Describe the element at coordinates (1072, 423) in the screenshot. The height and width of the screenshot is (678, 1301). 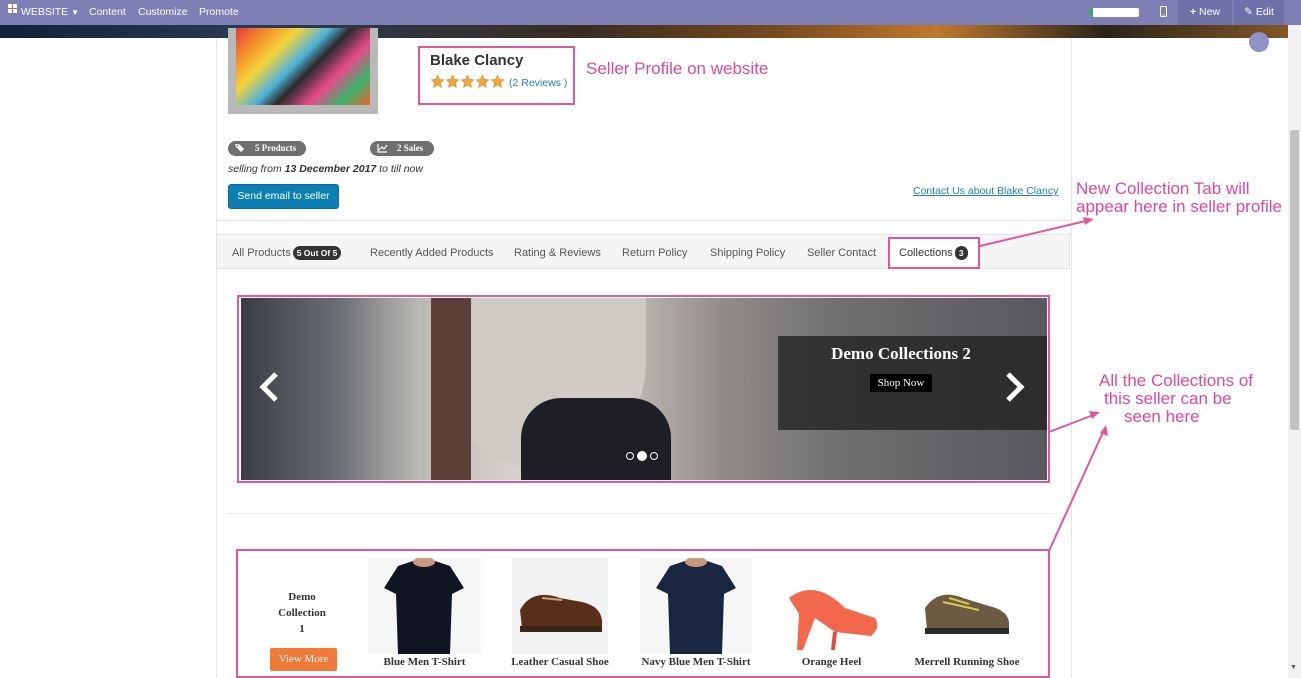
I see `carousel-annotation-arrow` at that location.